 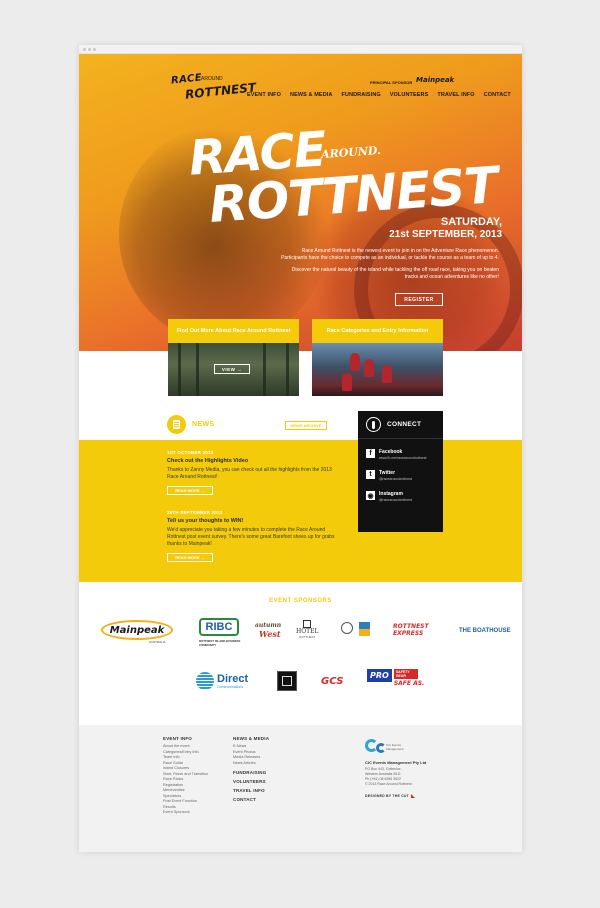 I want to click on footer-heading: EVENT INFO, so click(x=185, y=738).